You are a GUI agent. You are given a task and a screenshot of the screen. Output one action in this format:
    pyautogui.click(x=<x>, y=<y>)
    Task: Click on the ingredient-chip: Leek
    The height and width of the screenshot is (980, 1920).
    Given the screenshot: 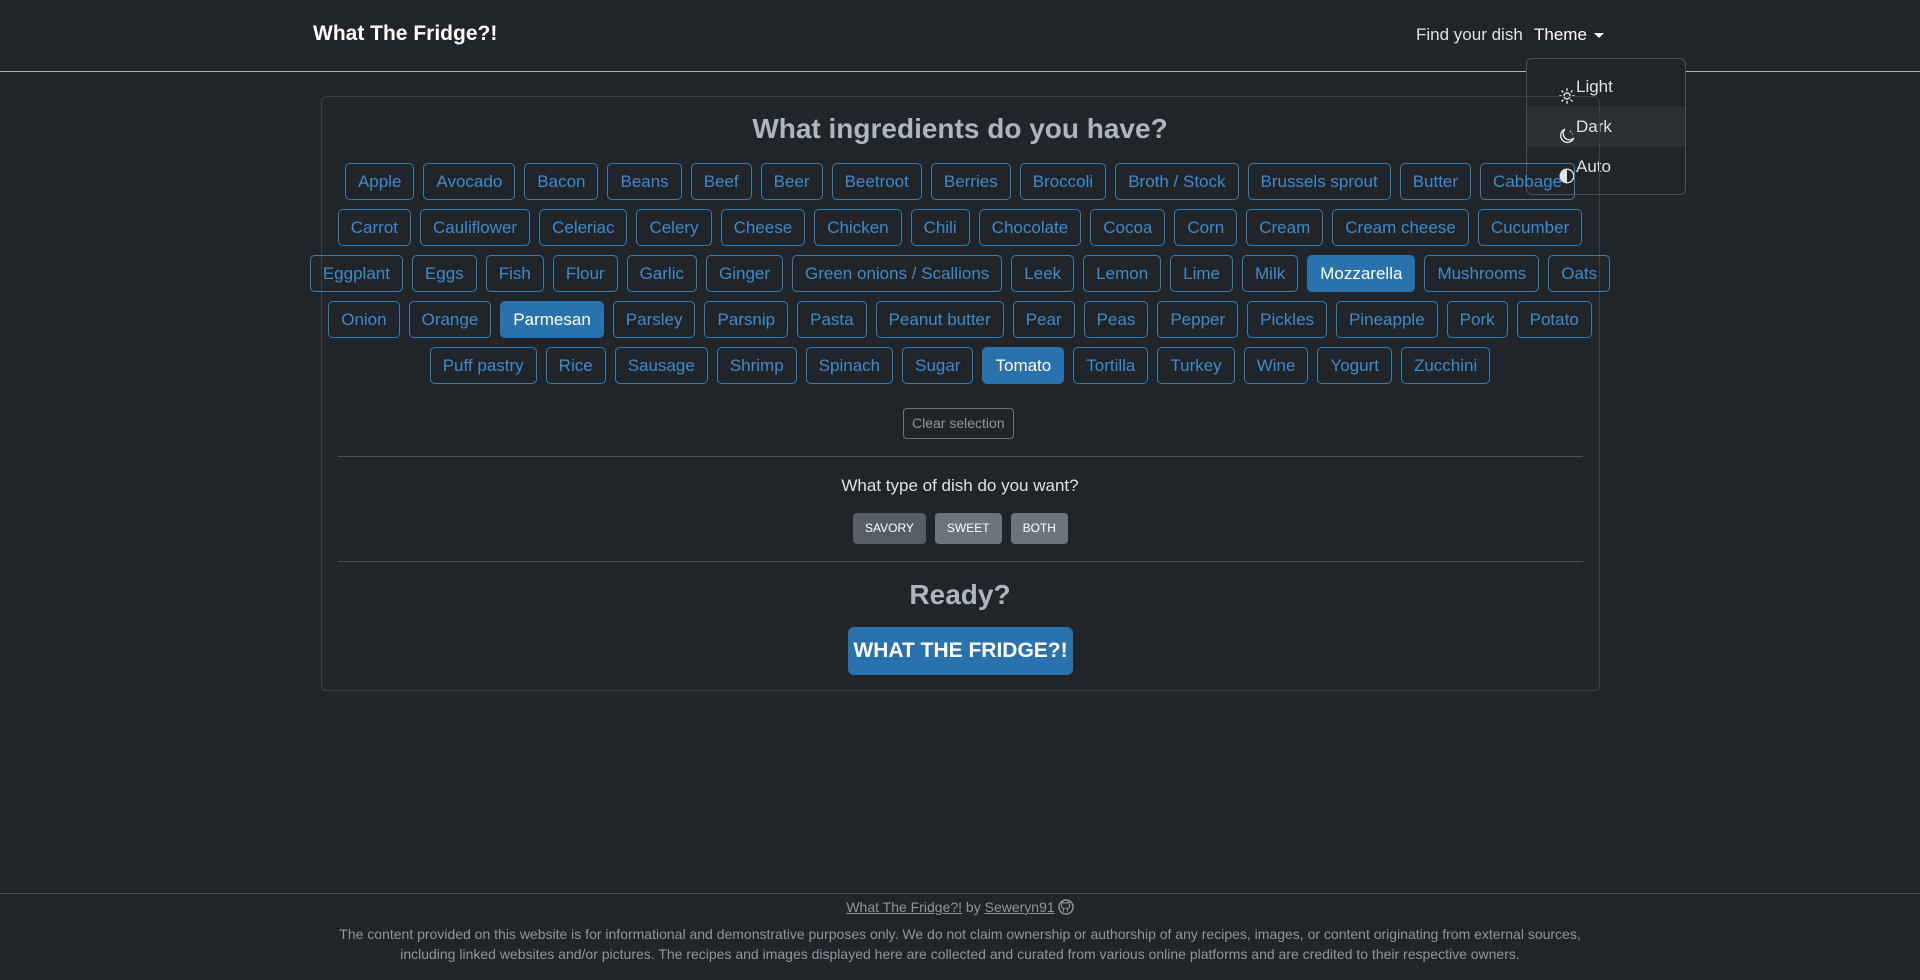 What is the action you would take?
    pyautogui.click(x=1043, y=273)
    